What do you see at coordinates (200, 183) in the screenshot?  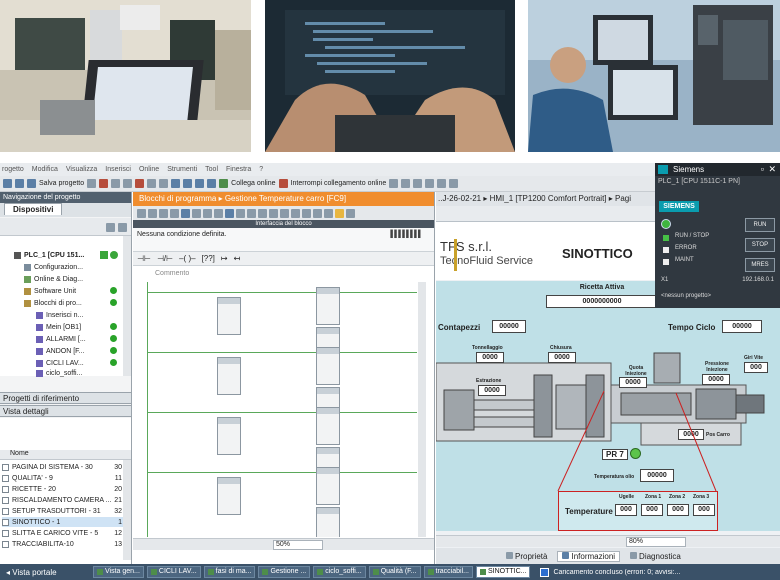 I see `upload-icon` at bounding box center [200, 183].